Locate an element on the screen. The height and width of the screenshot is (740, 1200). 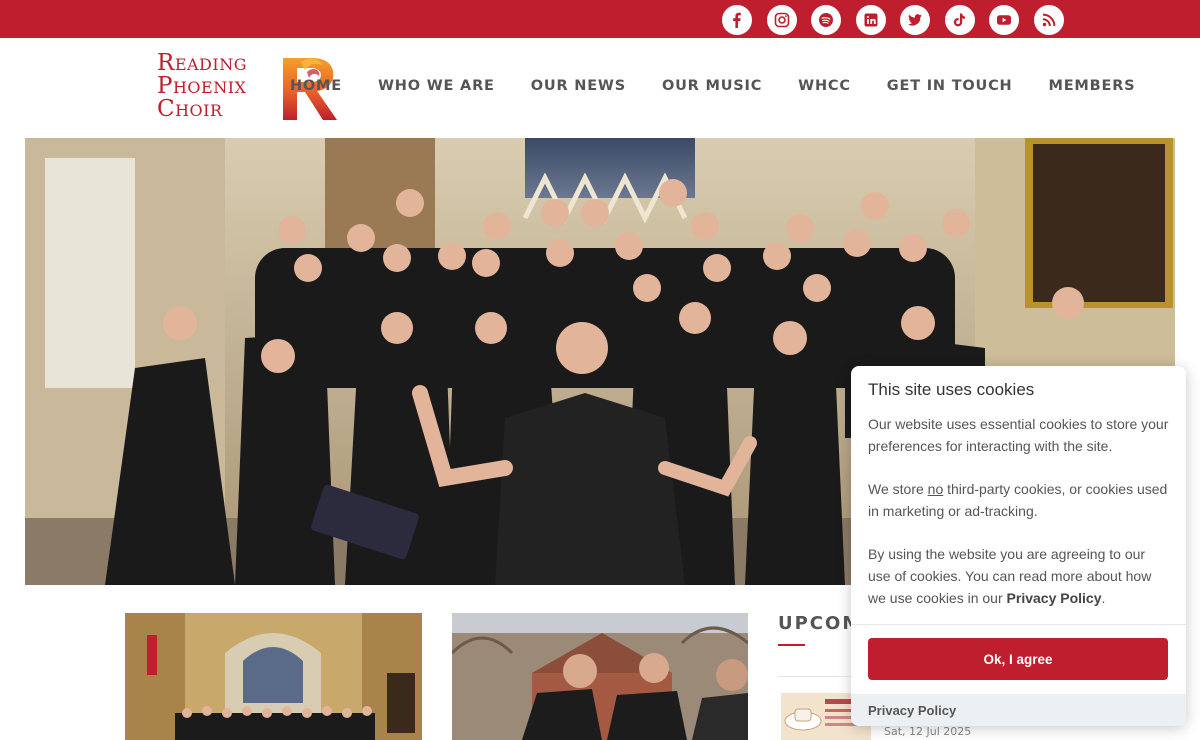
social-links is located at coordinates (893, 20).